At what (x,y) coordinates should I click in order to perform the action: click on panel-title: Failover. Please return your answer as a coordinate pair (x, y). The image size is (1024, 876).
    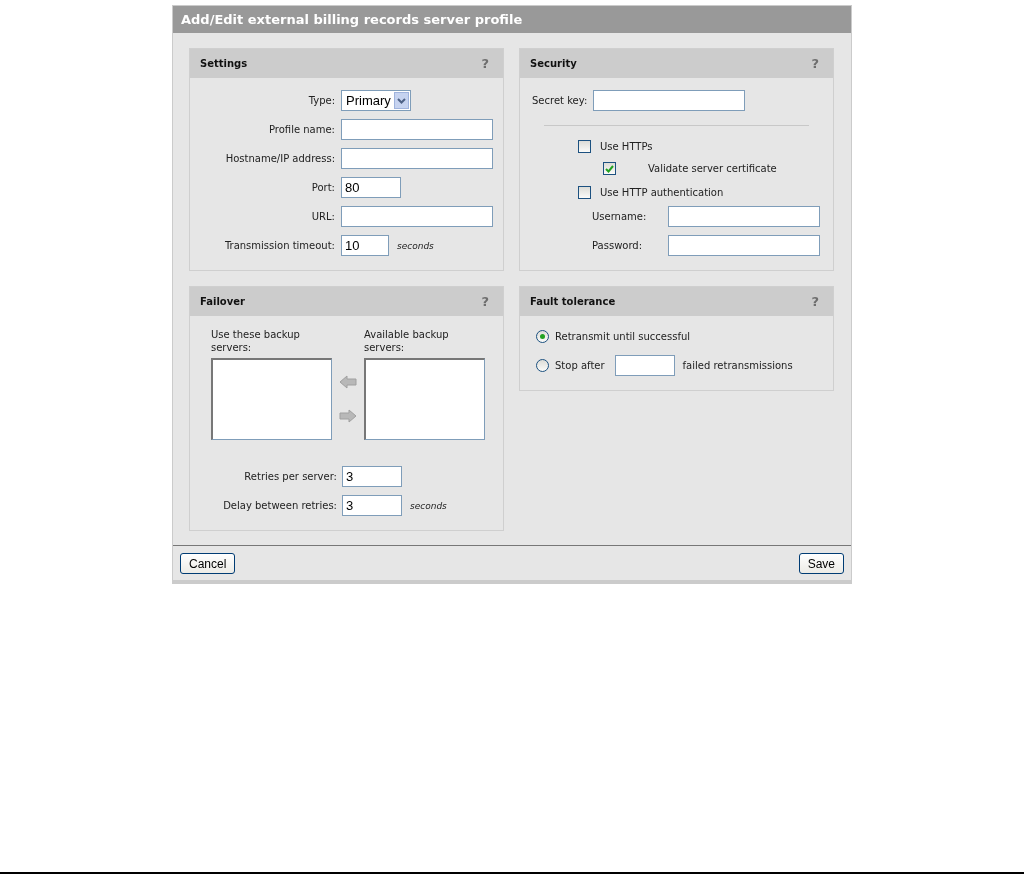
    Looking at the image, I should click on (222, 301).